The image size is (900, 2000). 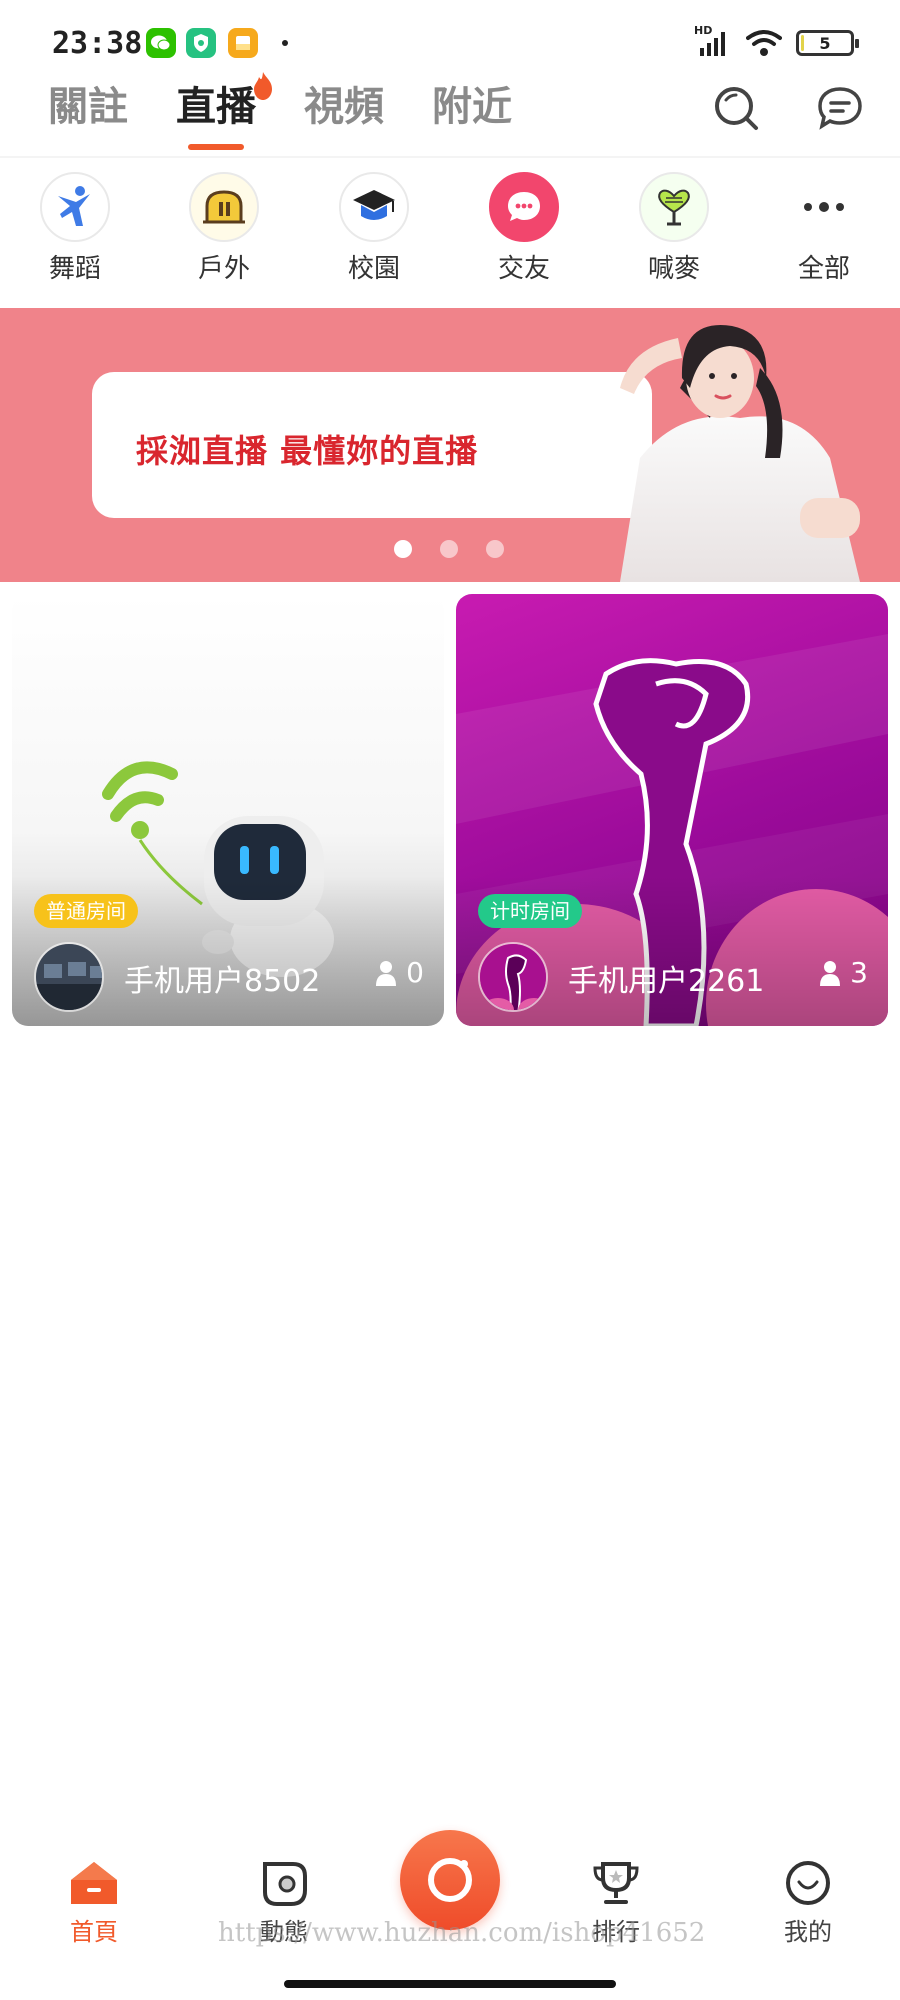 I want to click on tab-follow: 關註, so click(x=88, y=114).